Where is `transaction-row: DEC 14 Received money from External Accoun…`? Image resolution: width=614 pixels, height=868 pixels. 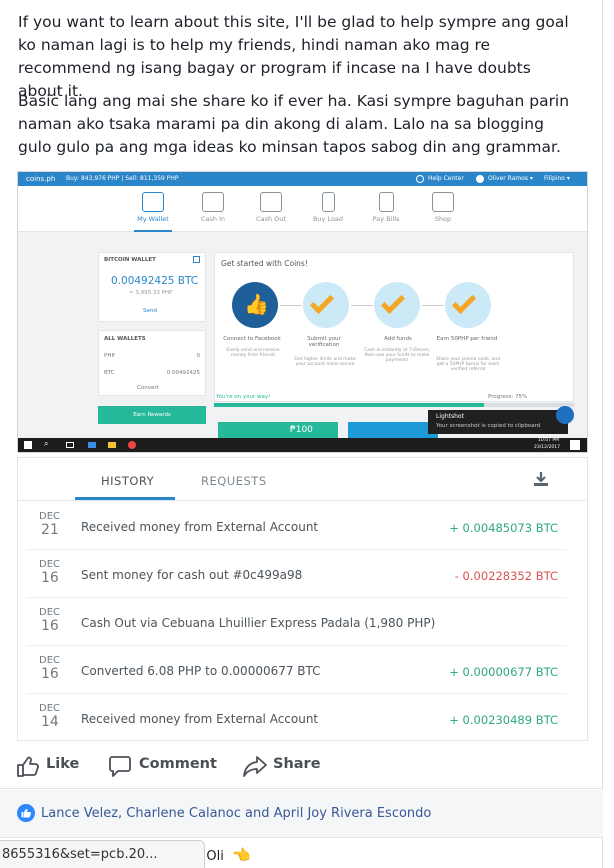
transaction-row: DEC 14 Received money from External Accoun… is located at coordinates (296, 718).